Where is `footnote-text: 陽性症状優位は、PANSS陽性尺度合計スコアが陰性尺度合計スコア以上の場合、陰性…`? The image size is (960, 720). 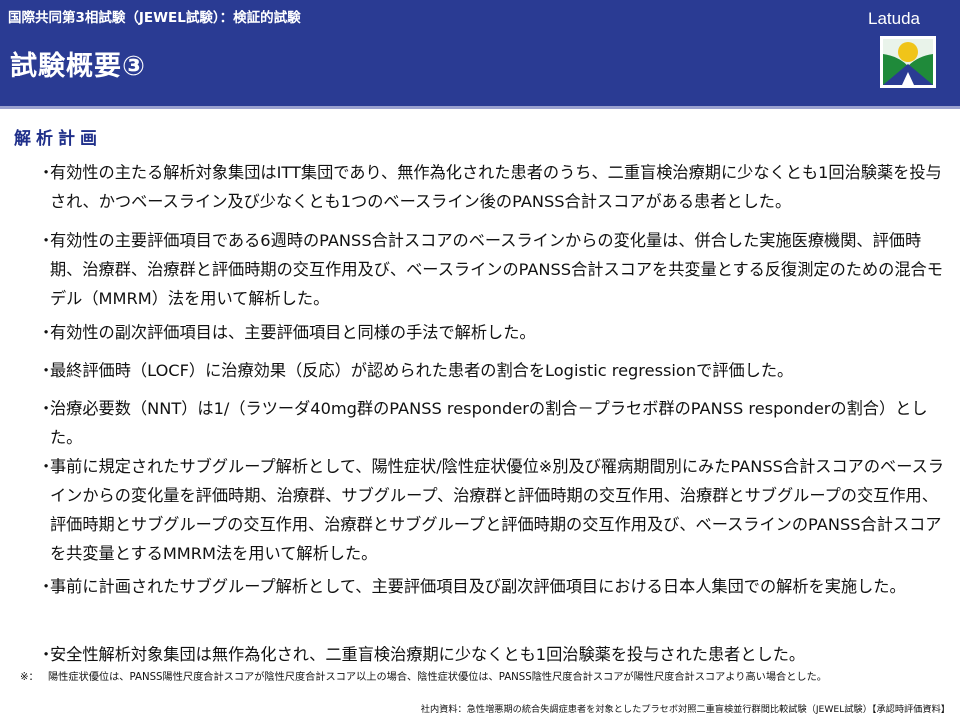 footnote-text: 陽性症状優位は、PANSS陽性尺度合計スコアが陰性尺度合計スコア以上の場合、陰性… is located at coordinates (437, 677).